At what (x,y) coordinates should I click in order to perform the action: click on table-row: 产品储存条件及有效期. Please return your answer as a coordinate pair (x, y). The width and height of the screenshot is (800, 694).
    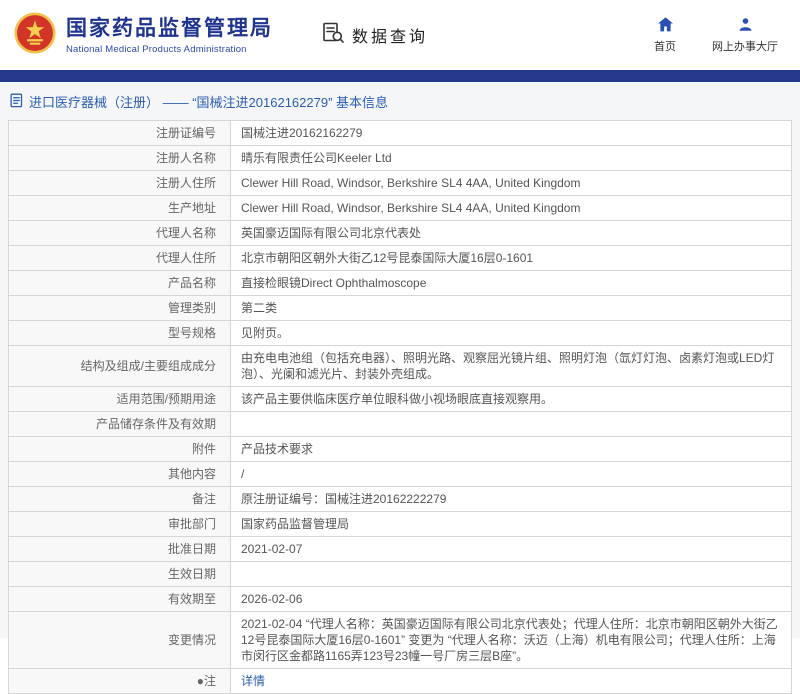
    Looking at the image, I should click on (400, 424).